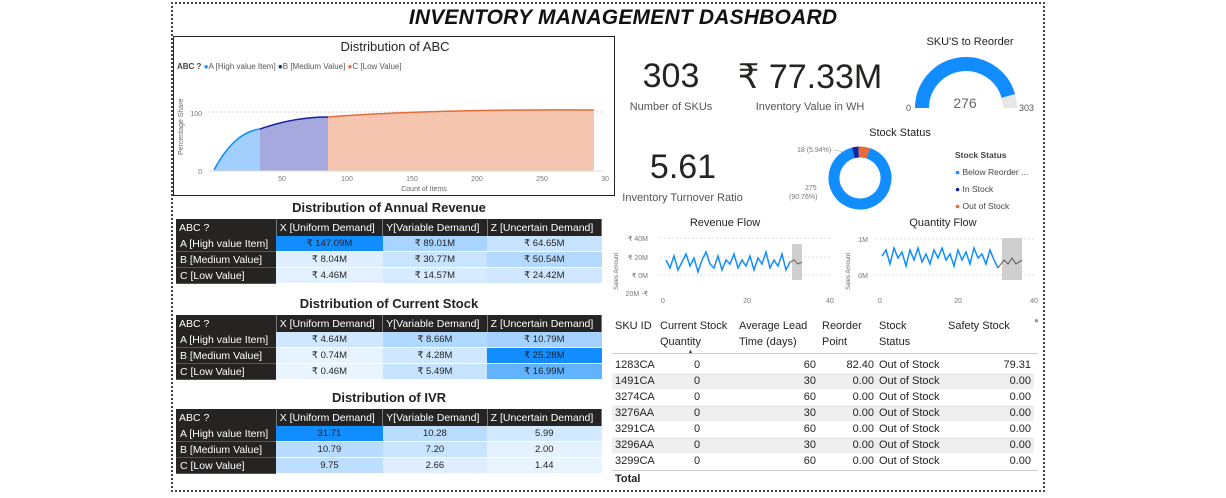 Image resolution: width=1226 pixels, height=498 pixels. What do you see at coordinates (842, 326) in the screenshot?
I see `col-header-reorder-point-line1: Reorder` at bounding box center [842, 326].